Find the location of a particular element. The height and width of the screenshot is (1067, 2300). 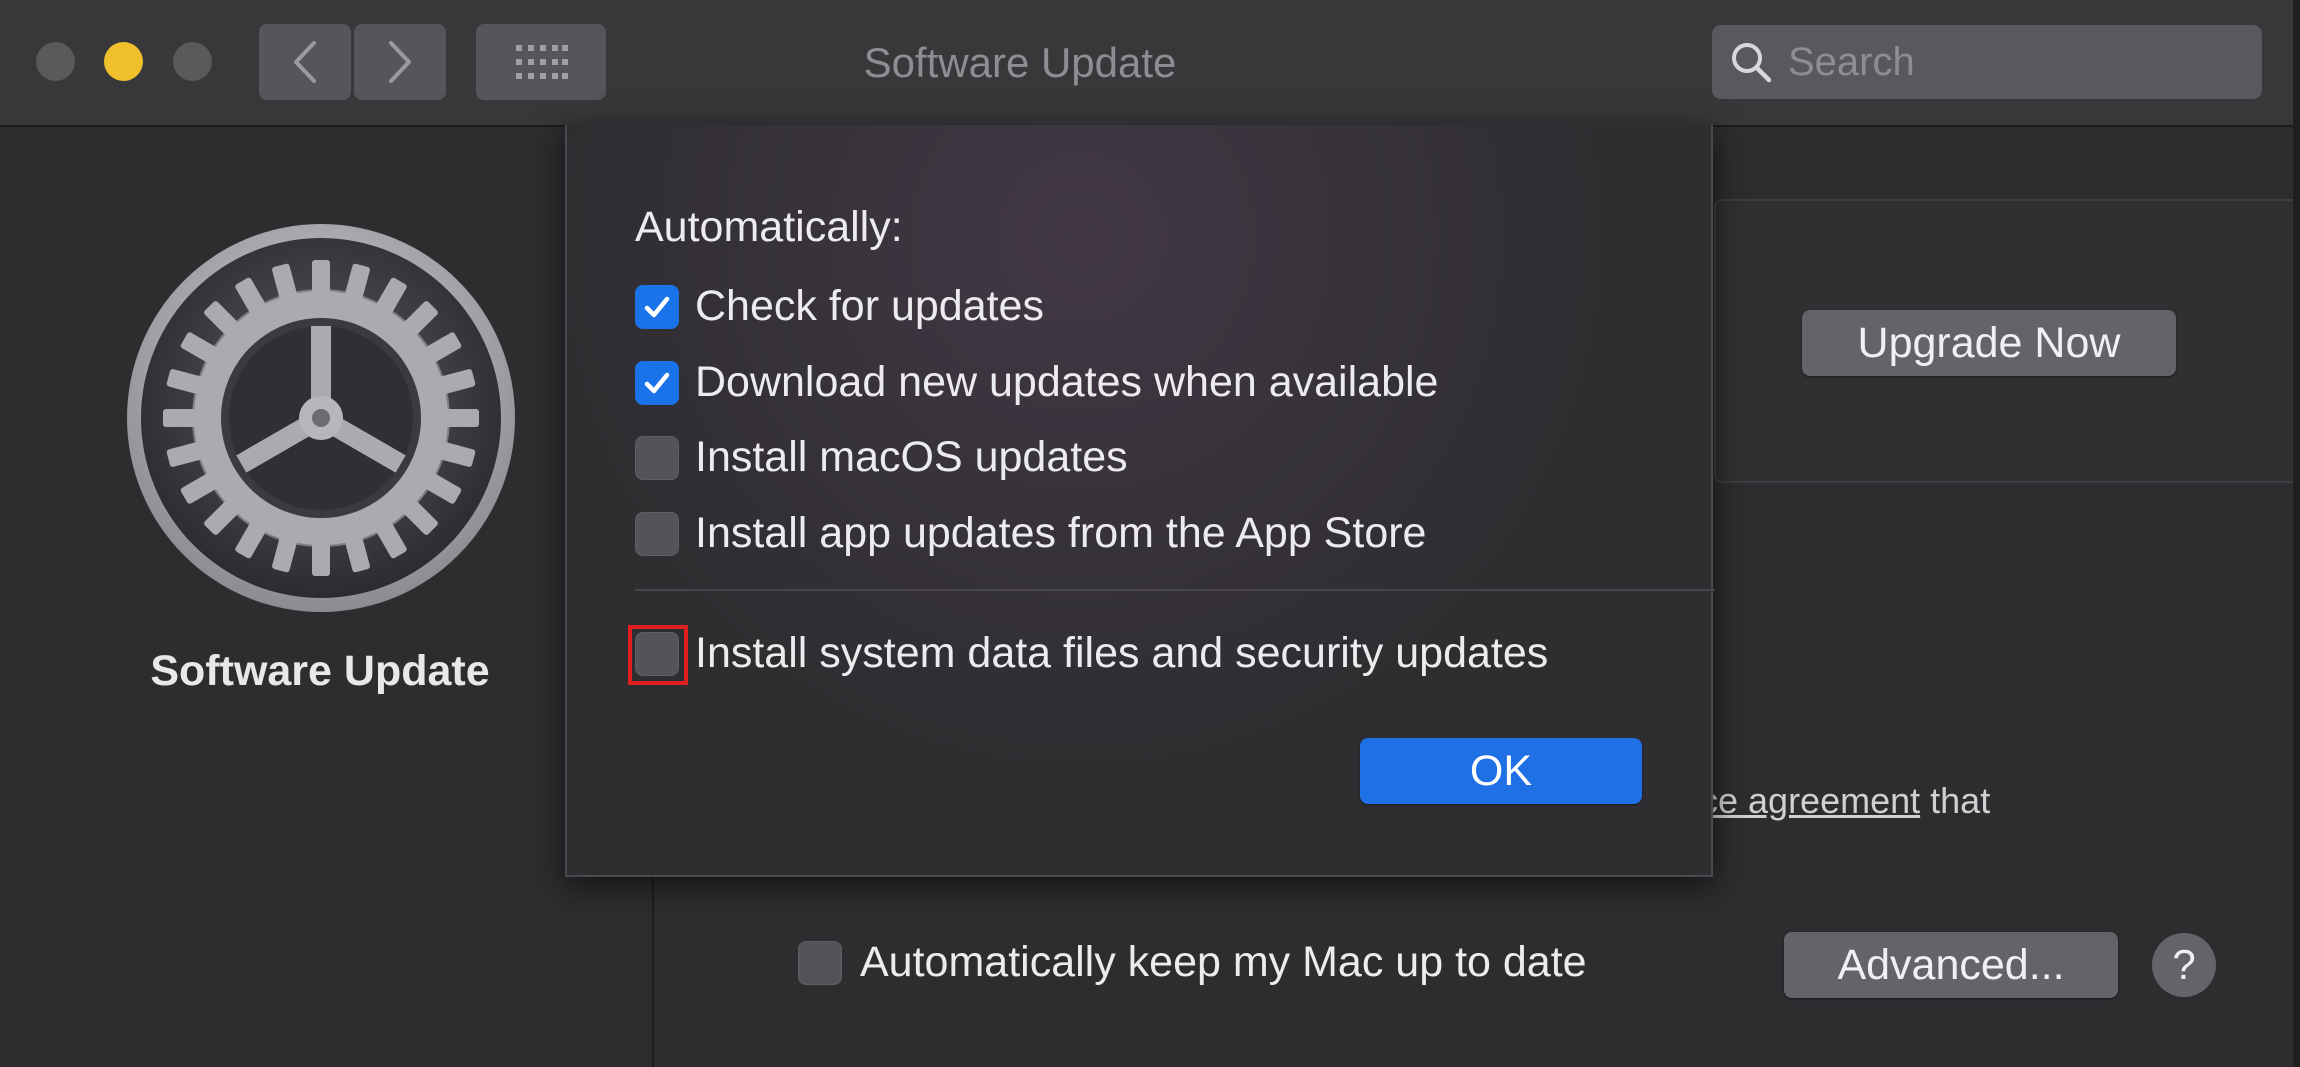

search-input is located at coordinates (2008, 62).